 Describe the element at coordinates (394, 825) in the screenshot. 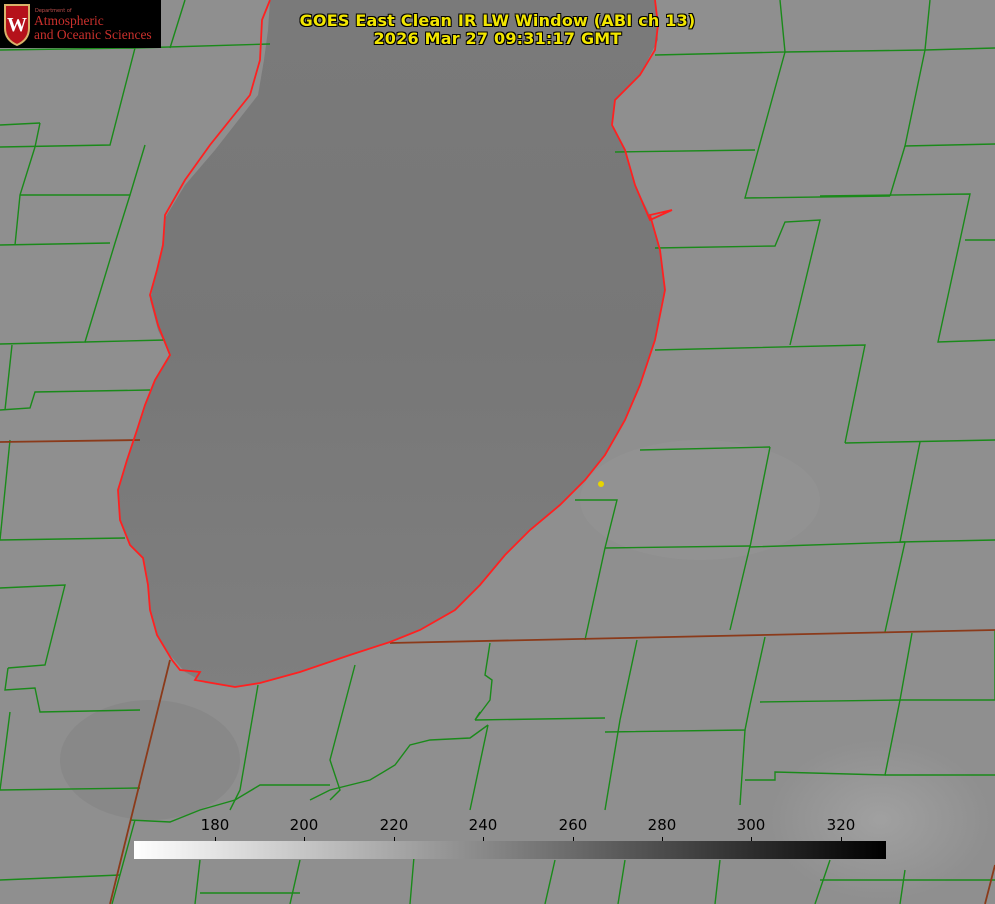

I see `colorbar-tick-label: 220` at that location.